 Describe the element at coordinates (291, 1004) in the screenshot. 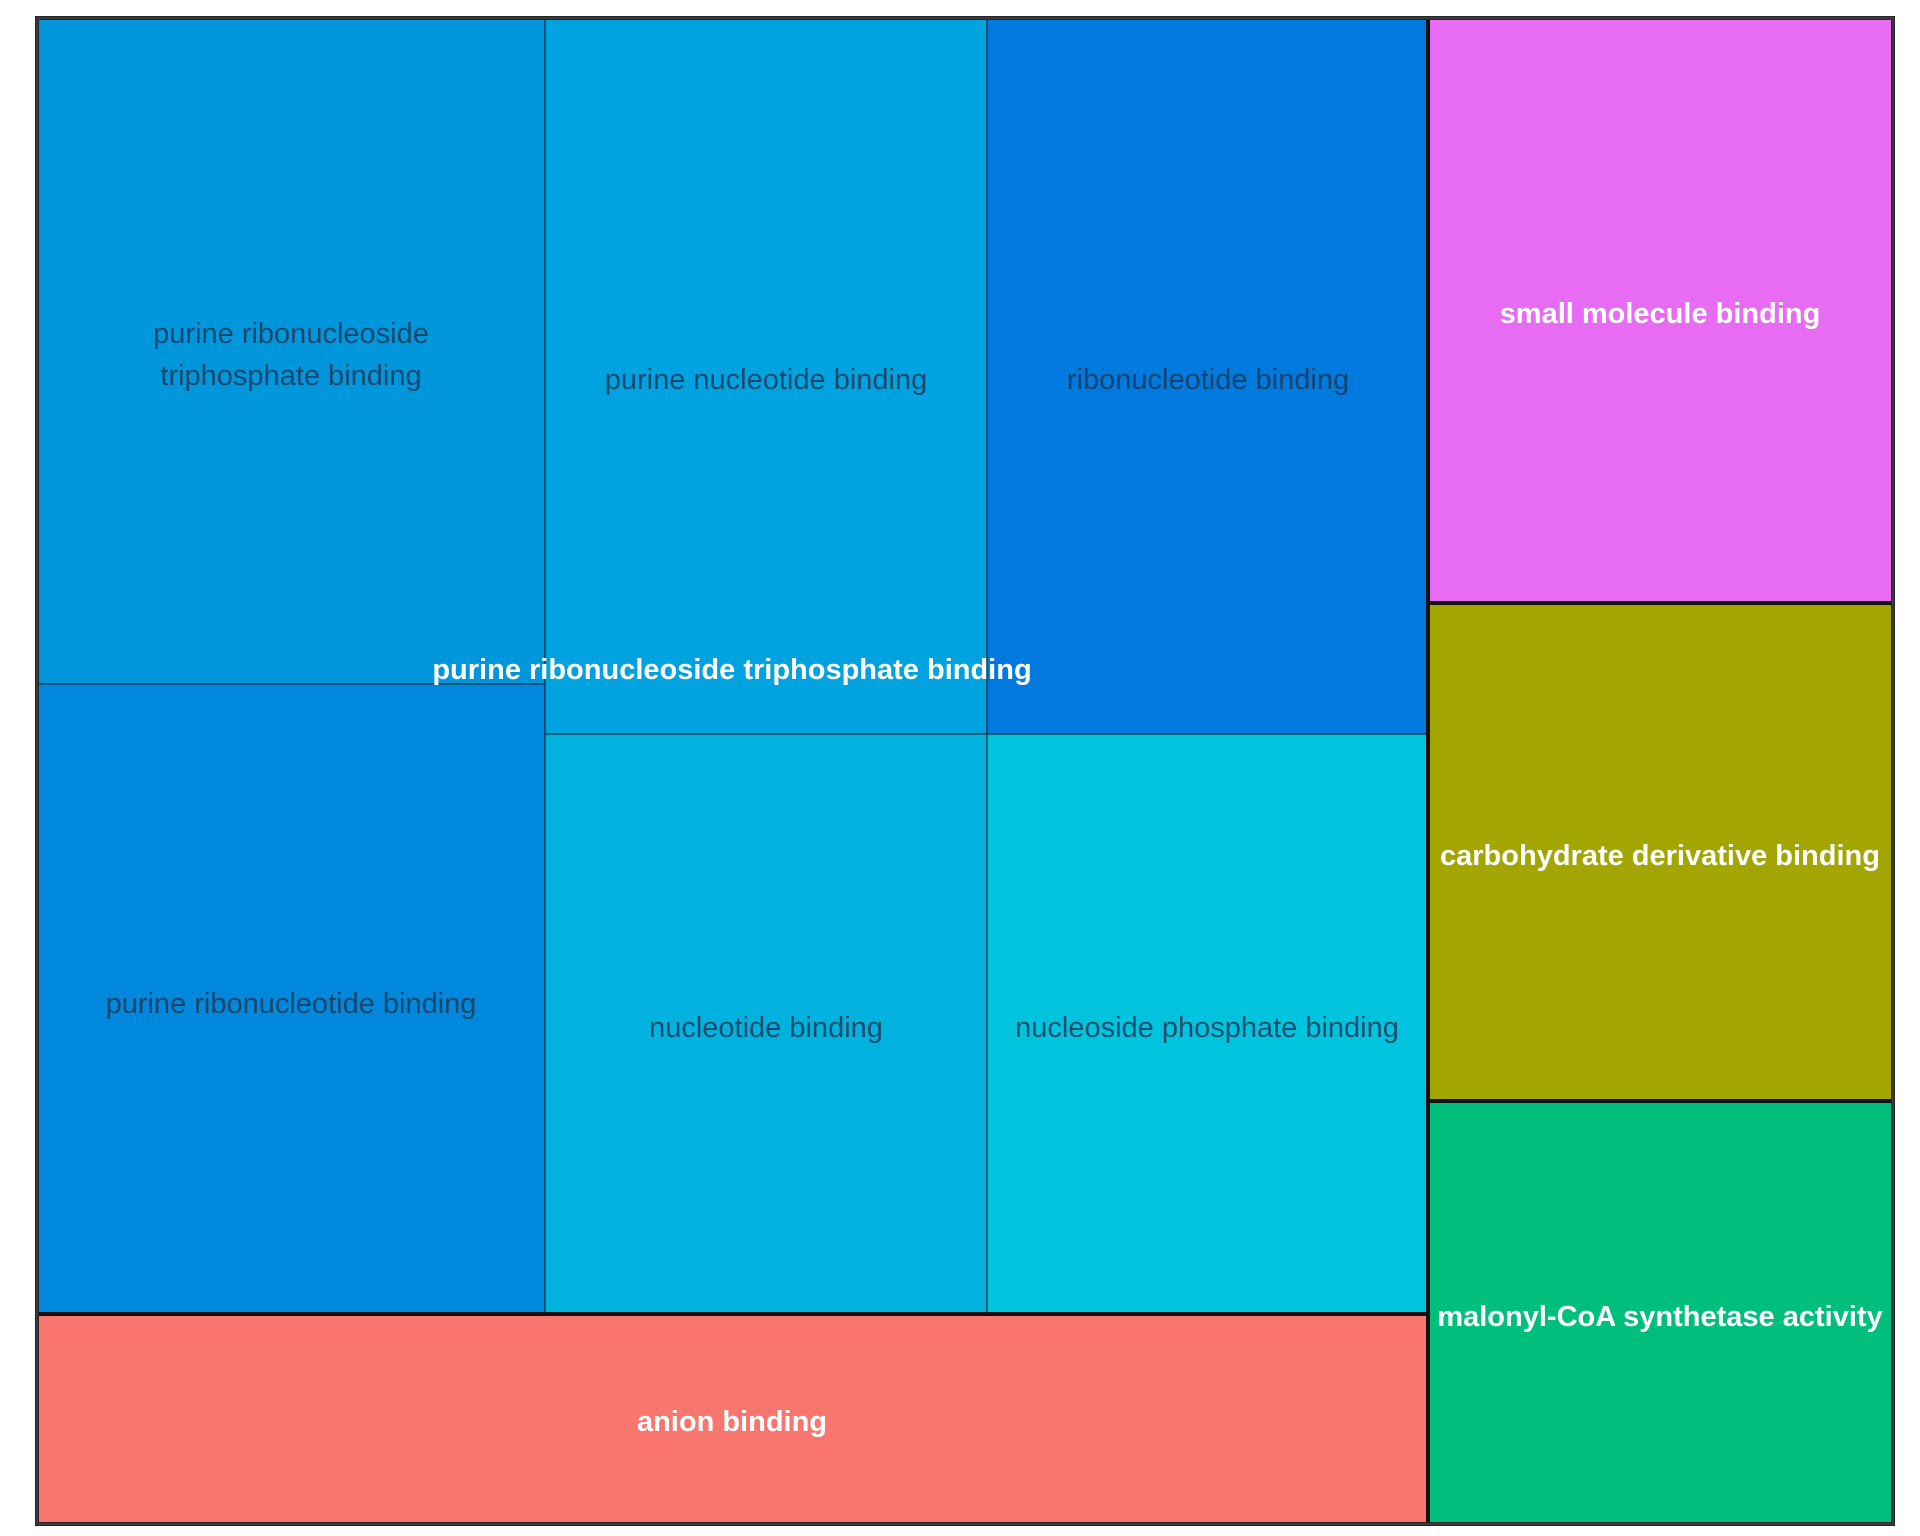

I see `leaf-label-purine-ribonucleotide-binding: purine ribonucleotide binding` at that location.